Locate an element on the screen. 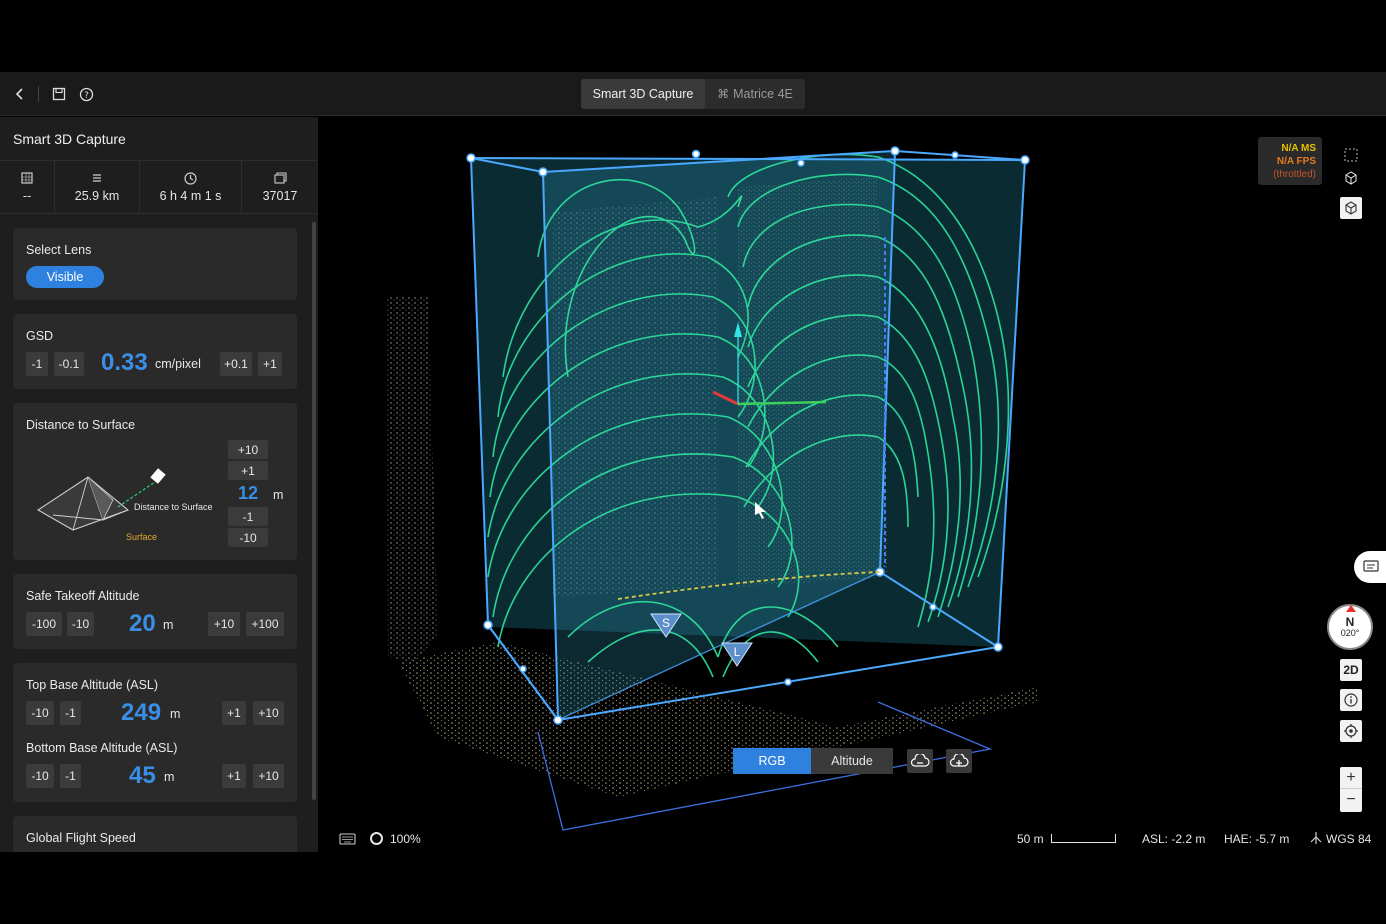 The image size is (1386, 924). zoom-out-icon: − is located at coordinates (1351, 800).